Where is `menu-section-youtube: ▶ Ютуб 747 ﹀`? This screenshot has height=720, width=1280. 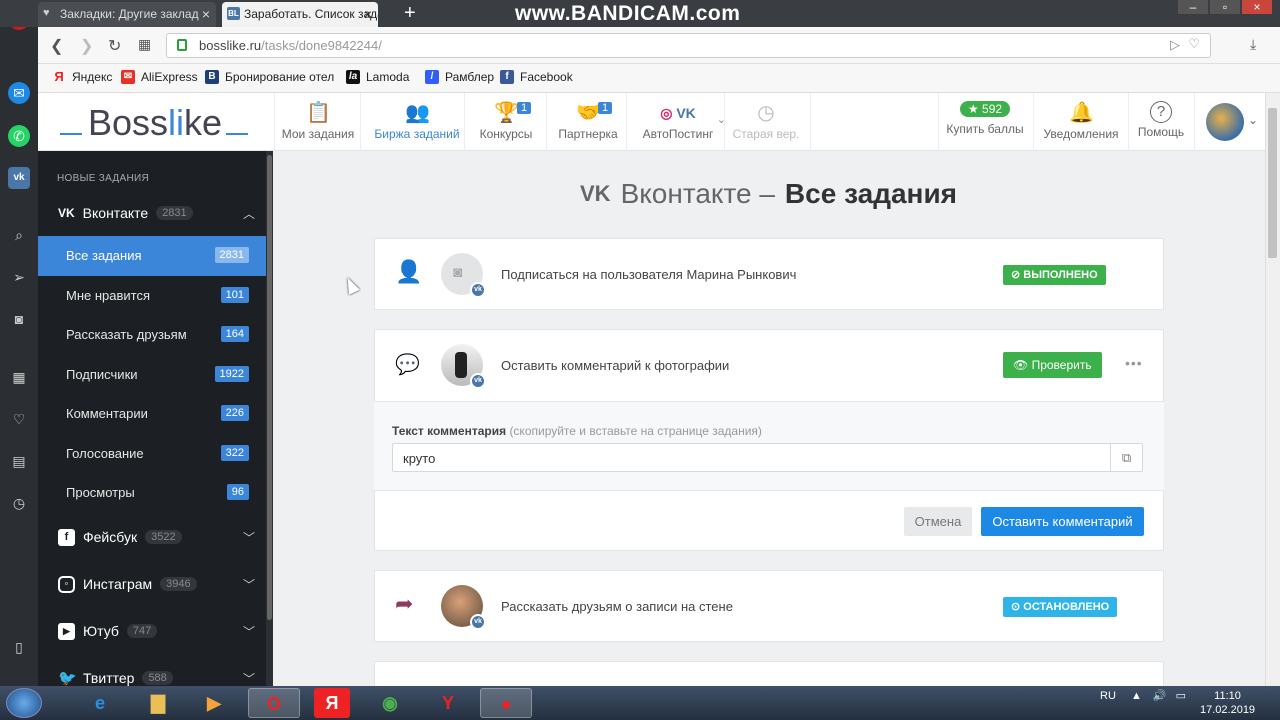 menu-section-youtube: ▶ Ютуб 747 ﹀ is located at coordinates (156, 631).